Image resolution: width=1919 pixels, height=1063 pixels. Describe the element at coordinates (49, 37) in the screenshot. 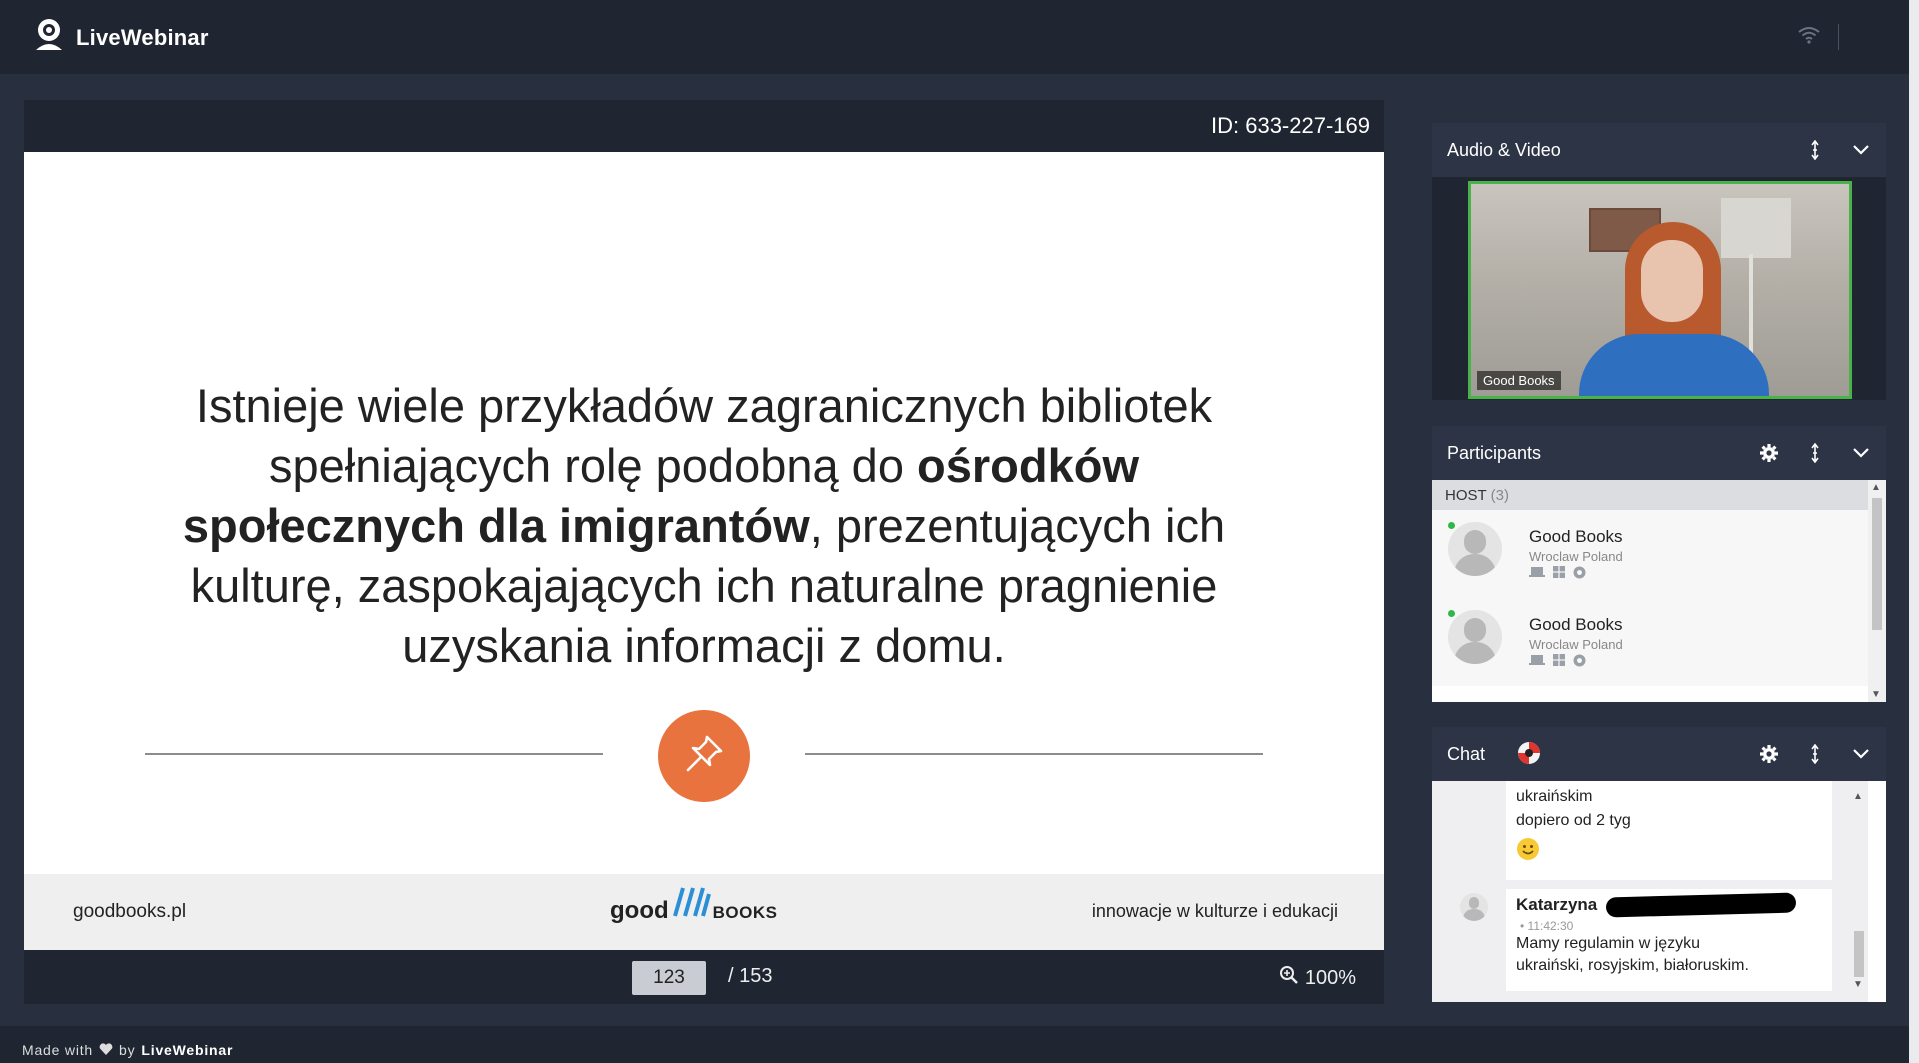

I see `webcam-logo-icon` at that location.